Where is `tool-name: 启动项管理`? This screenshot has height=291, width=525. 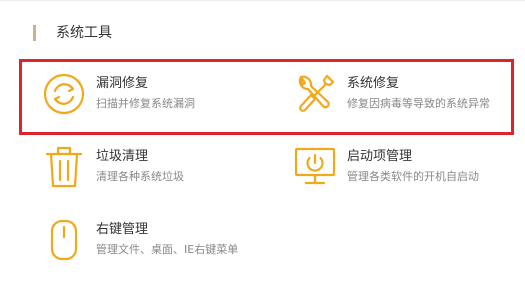
tool-name: 启动项管理 is located at coordinates (380, 156).